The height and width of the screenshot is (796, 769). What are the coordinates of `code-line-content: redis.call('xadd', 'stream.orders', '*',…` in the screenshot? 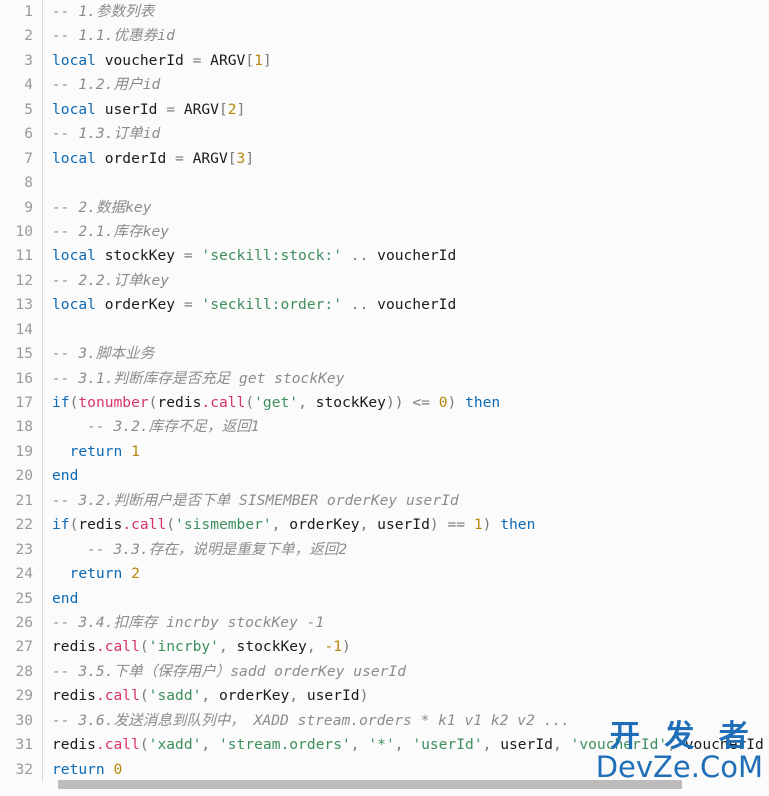 It's located at (406, 745).